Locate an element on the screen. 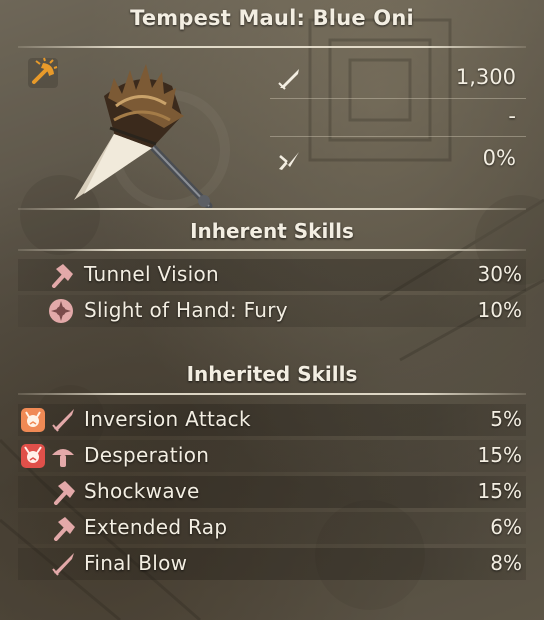  stat-secondary: - is located at coordinates (398, 118).